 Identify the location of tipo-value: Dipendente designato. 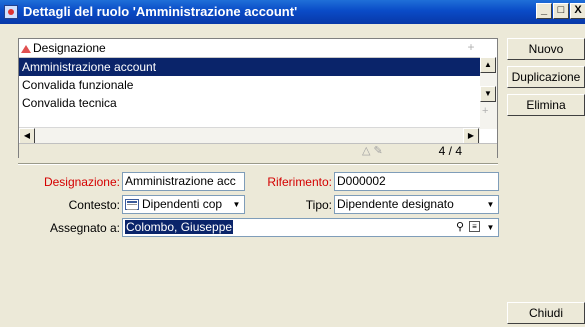
(395, 204).